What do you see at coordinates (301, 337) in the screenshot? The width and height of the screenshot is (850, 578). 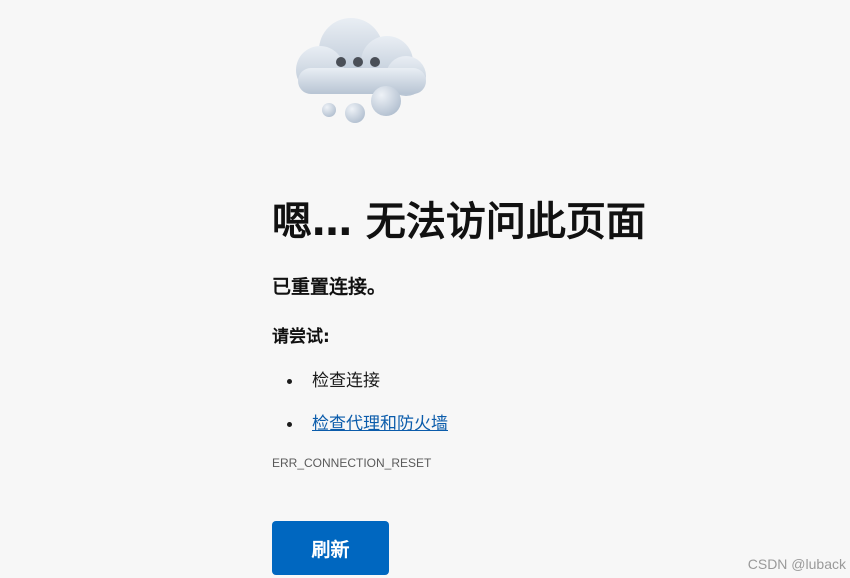 I see `try-label: 请尝试:` at bounding box center [301, 337].